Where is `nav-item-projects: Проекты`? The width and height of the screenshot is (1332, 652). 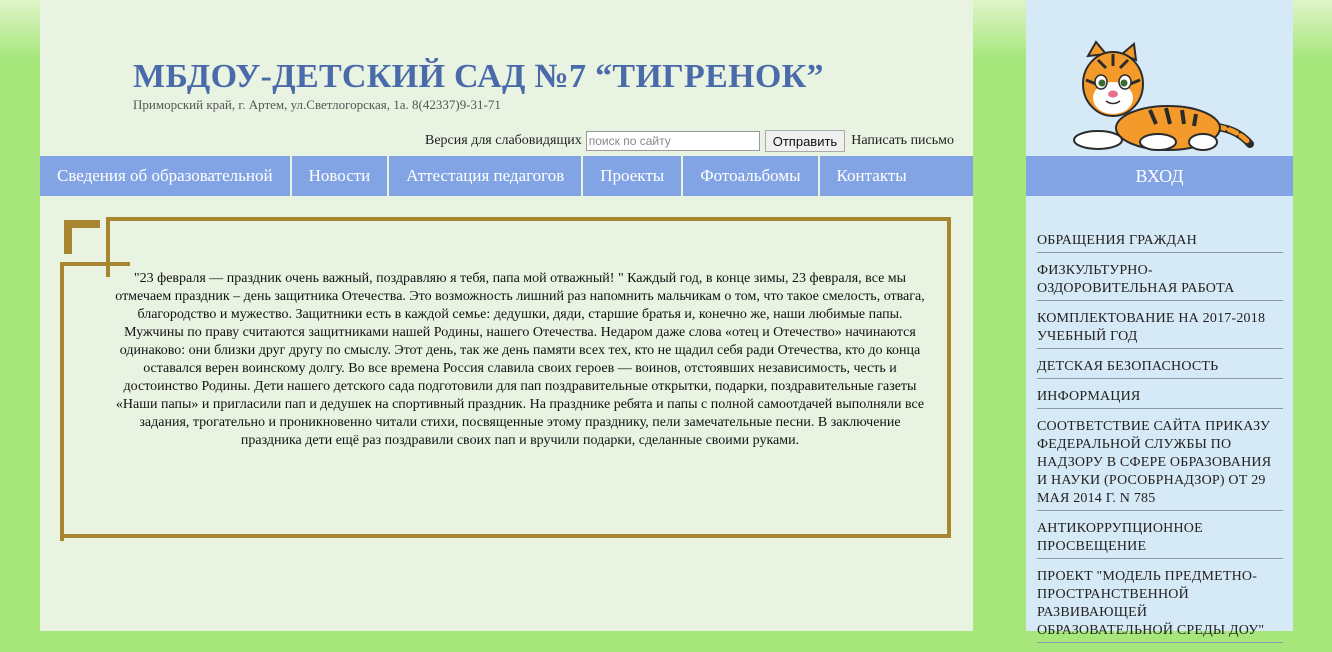 nav-item-projects: Проекты is located at coordinates (633, 176).